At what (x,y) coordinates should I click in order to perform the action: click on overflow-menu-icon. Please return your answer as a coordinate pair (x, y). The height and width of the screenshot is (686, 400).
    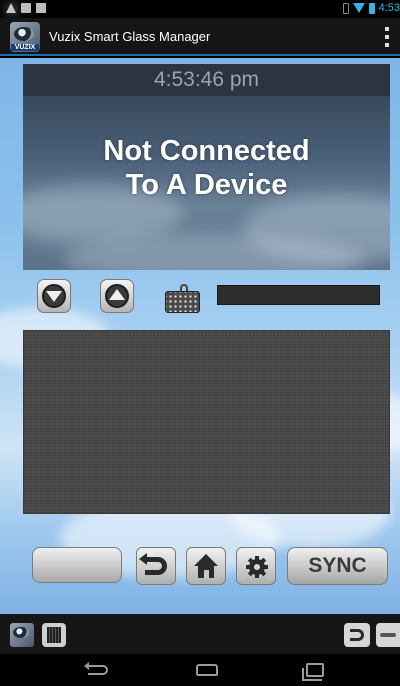
    Looking at the image, I should click on (387, 37).